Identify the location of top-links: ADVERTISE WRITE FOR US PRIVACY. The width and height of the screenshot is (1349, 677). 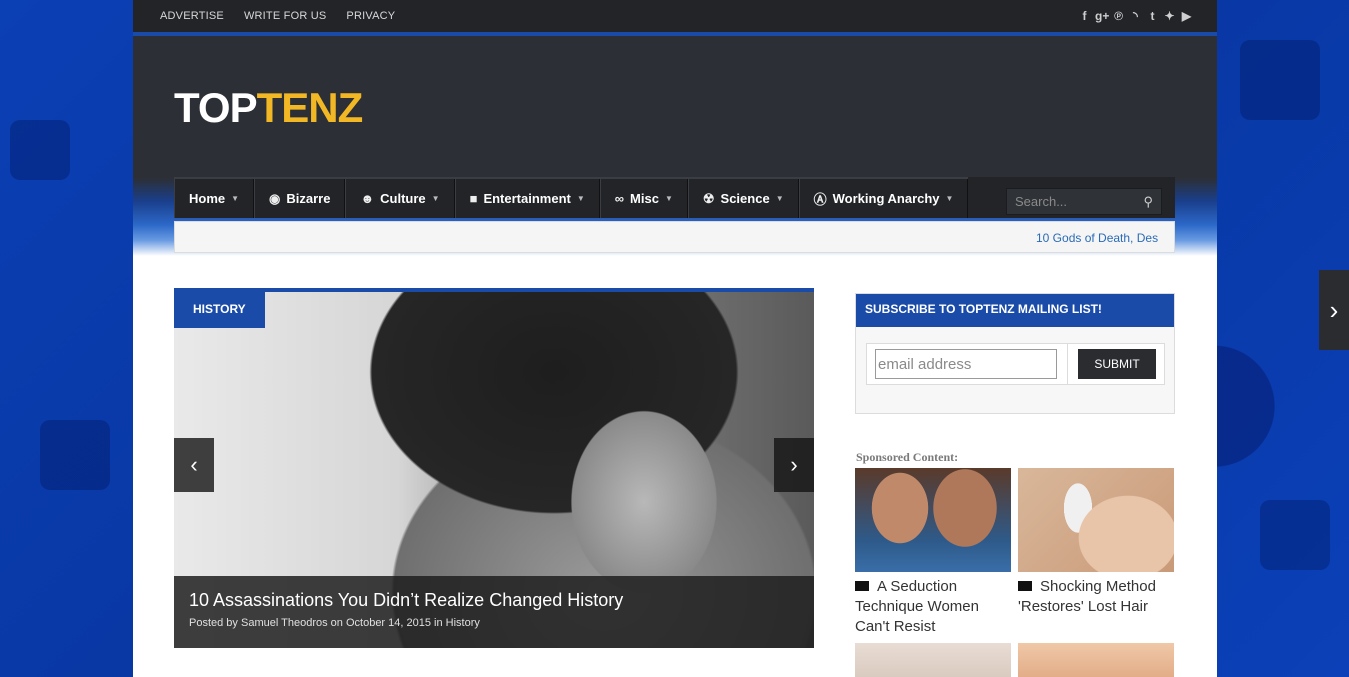
(277, 16).